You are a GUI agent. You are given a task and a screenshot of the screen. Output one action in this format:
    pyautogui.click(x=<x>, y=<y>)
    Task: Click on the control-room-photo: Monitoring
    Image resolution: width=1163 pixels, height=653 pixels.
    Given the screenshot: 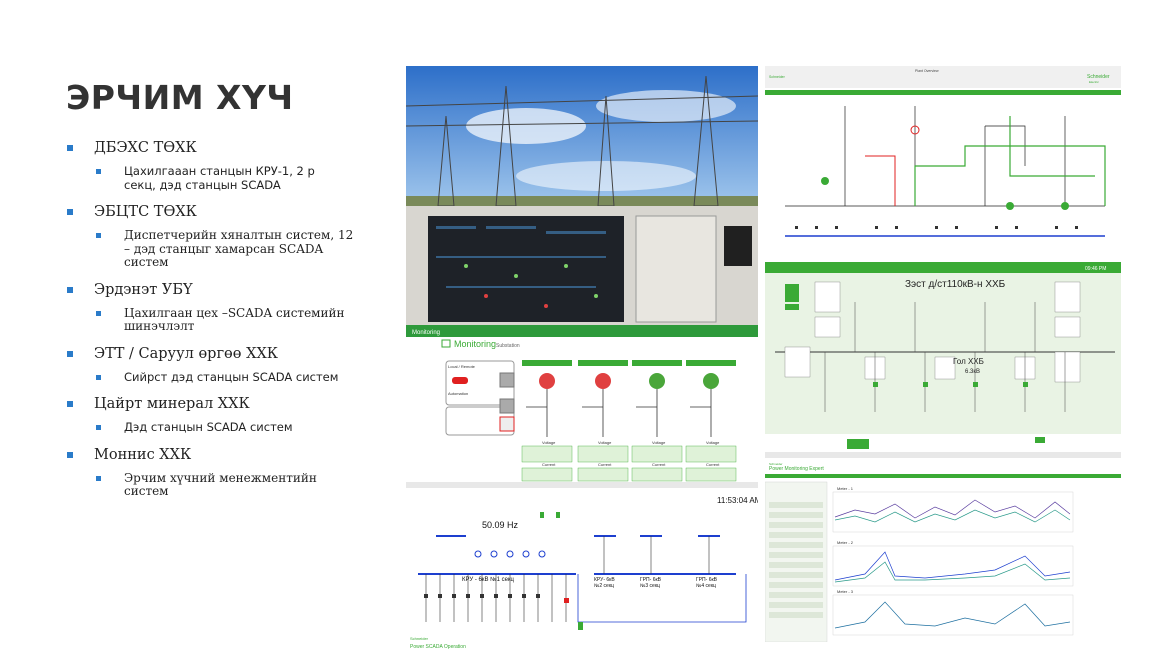 What is the action you would take?
    pyautogui.click(x=582, y=201)
    